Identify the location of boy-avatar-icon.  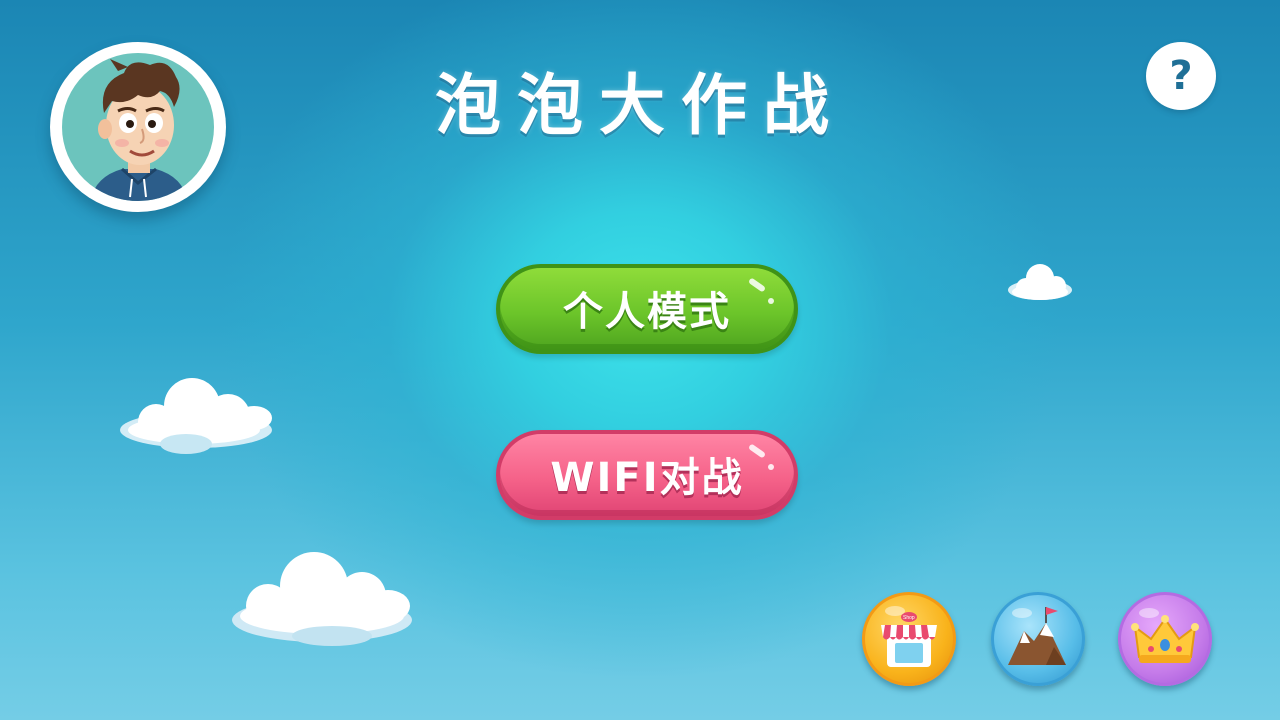
(138, 127).